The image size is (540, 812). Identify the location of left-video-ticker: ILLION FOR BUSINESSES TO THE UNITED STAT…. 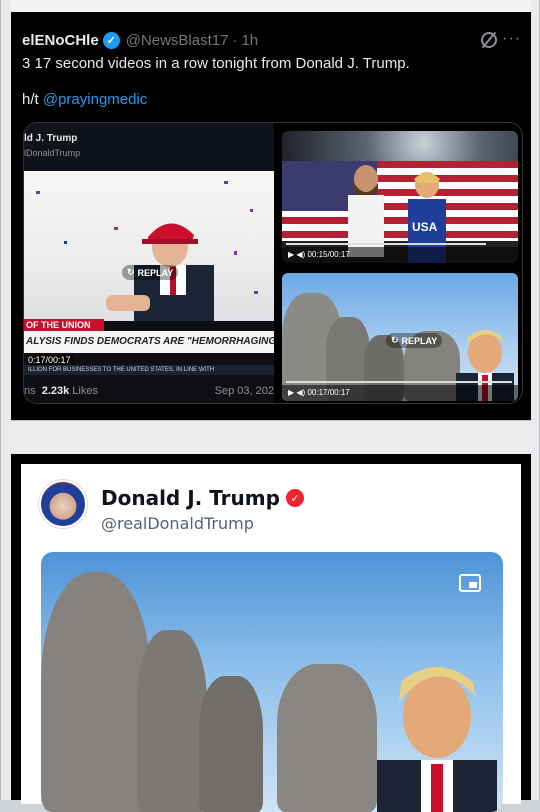
(149, 370).